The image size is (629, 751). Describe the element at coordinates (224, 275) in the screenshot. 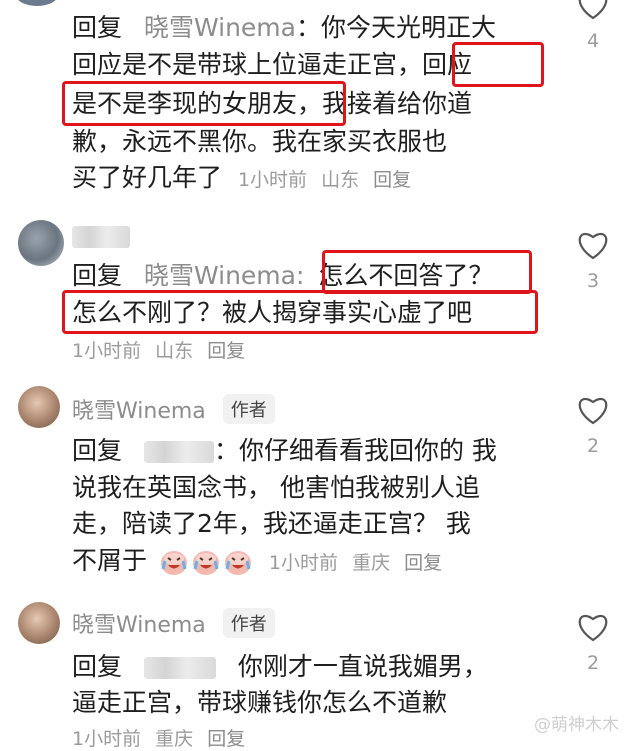

I see `reply-target-name: 晓雪Winema:` at that location.